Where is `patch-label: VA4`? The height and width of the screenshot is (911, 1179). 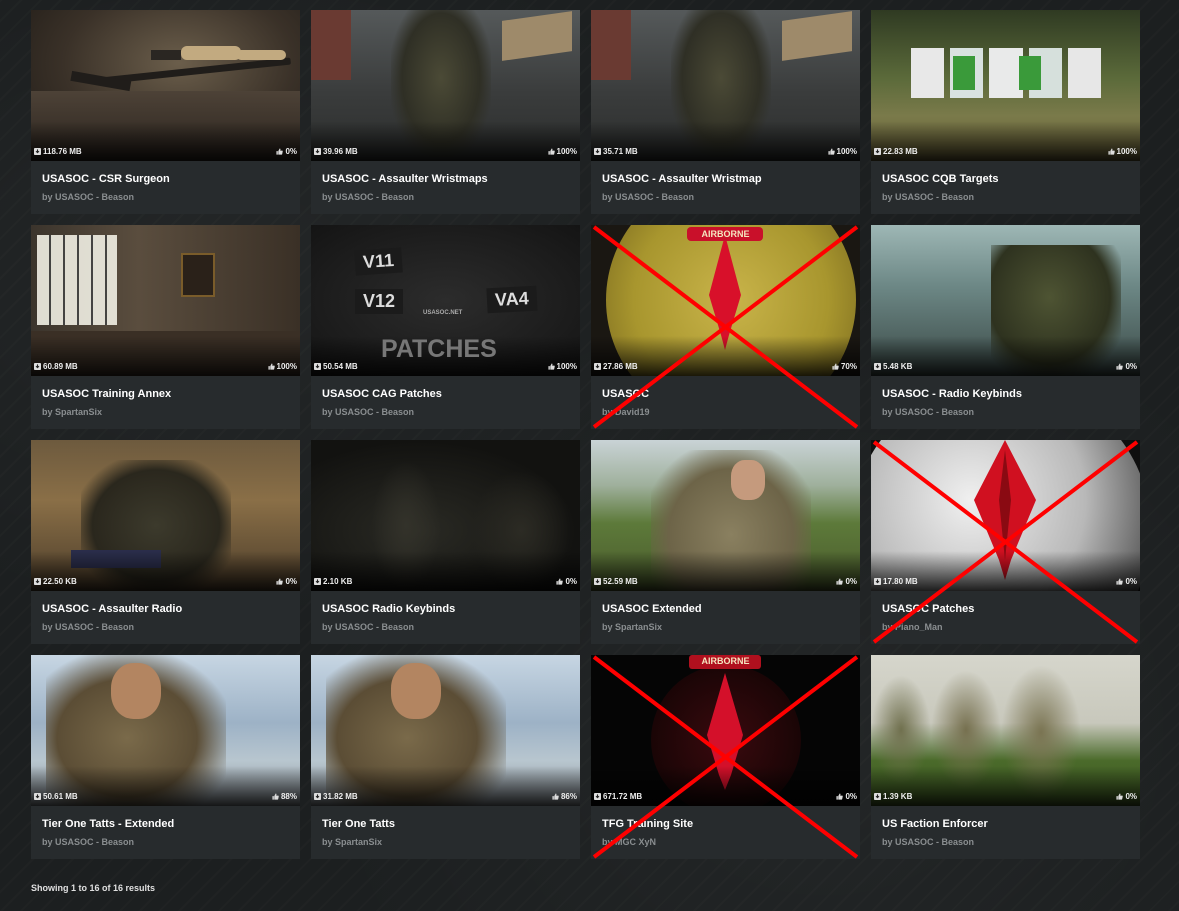
patch-label: VA4 is located at coordinates (512, 299).